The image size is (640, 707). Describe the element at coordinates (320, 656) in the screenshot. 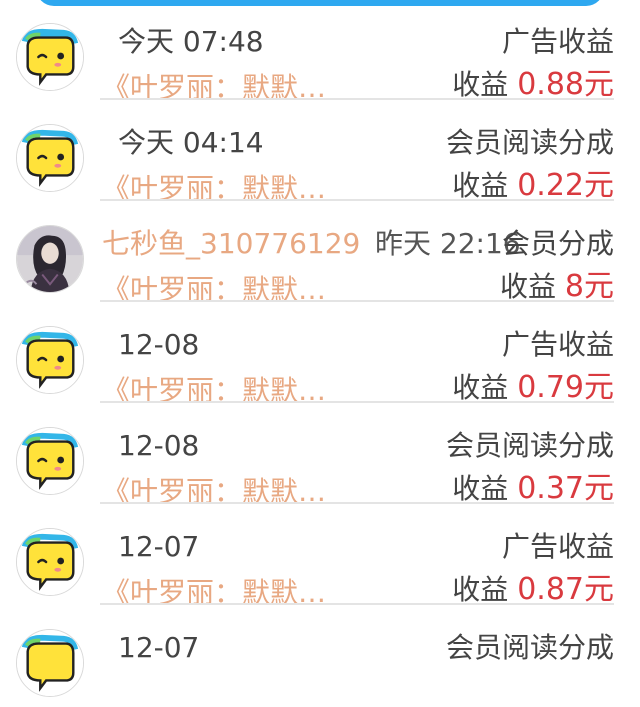

I see `list-item: 12-07 会员阅读分成` at that location.